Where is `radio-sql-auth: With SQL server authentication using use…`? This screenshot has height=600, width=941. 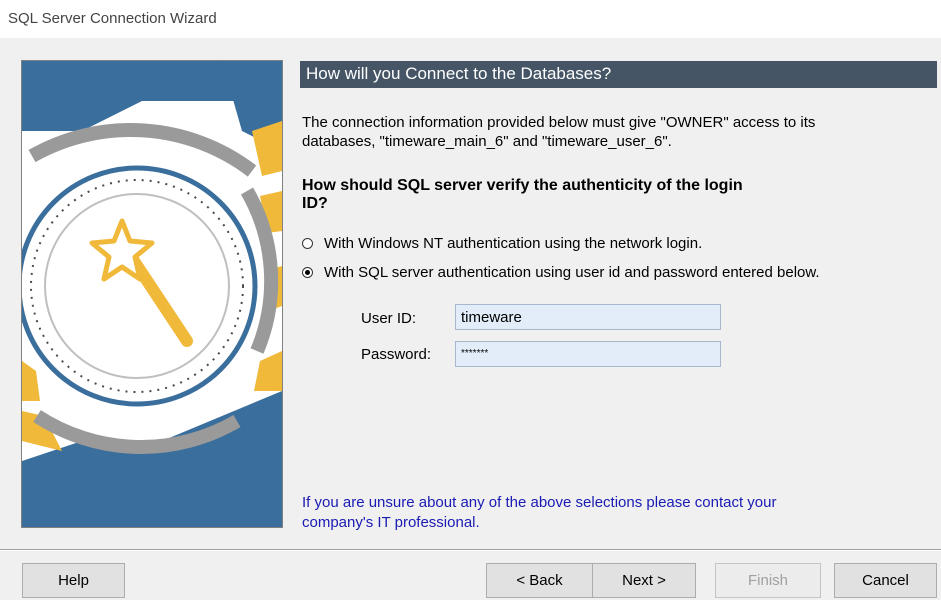 radio-sql-auth: With SQL server authentication using use… is located at coordinates (561, 272).